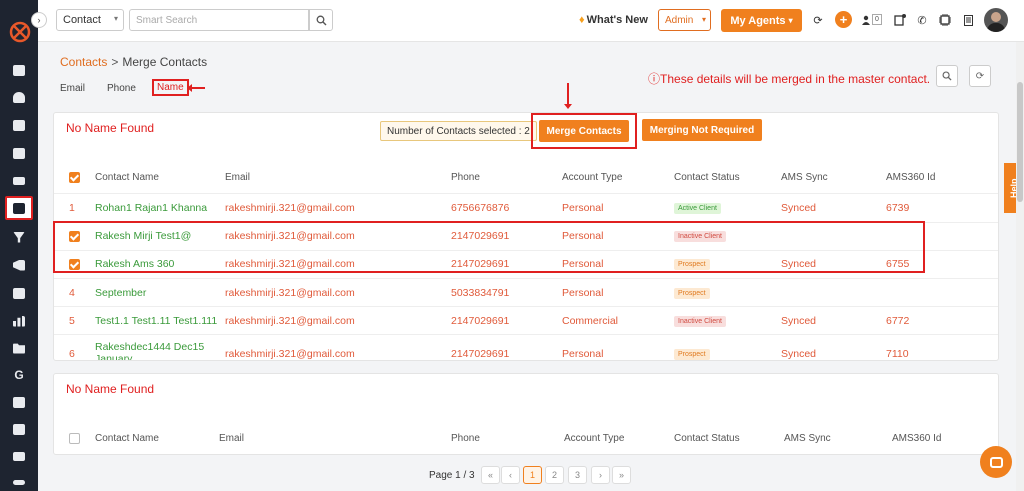 The width and height of the screenshot is (1024, 491). Describe the element at coordinates (866, 20) in the screenshot. I see `user-icon` at that location.